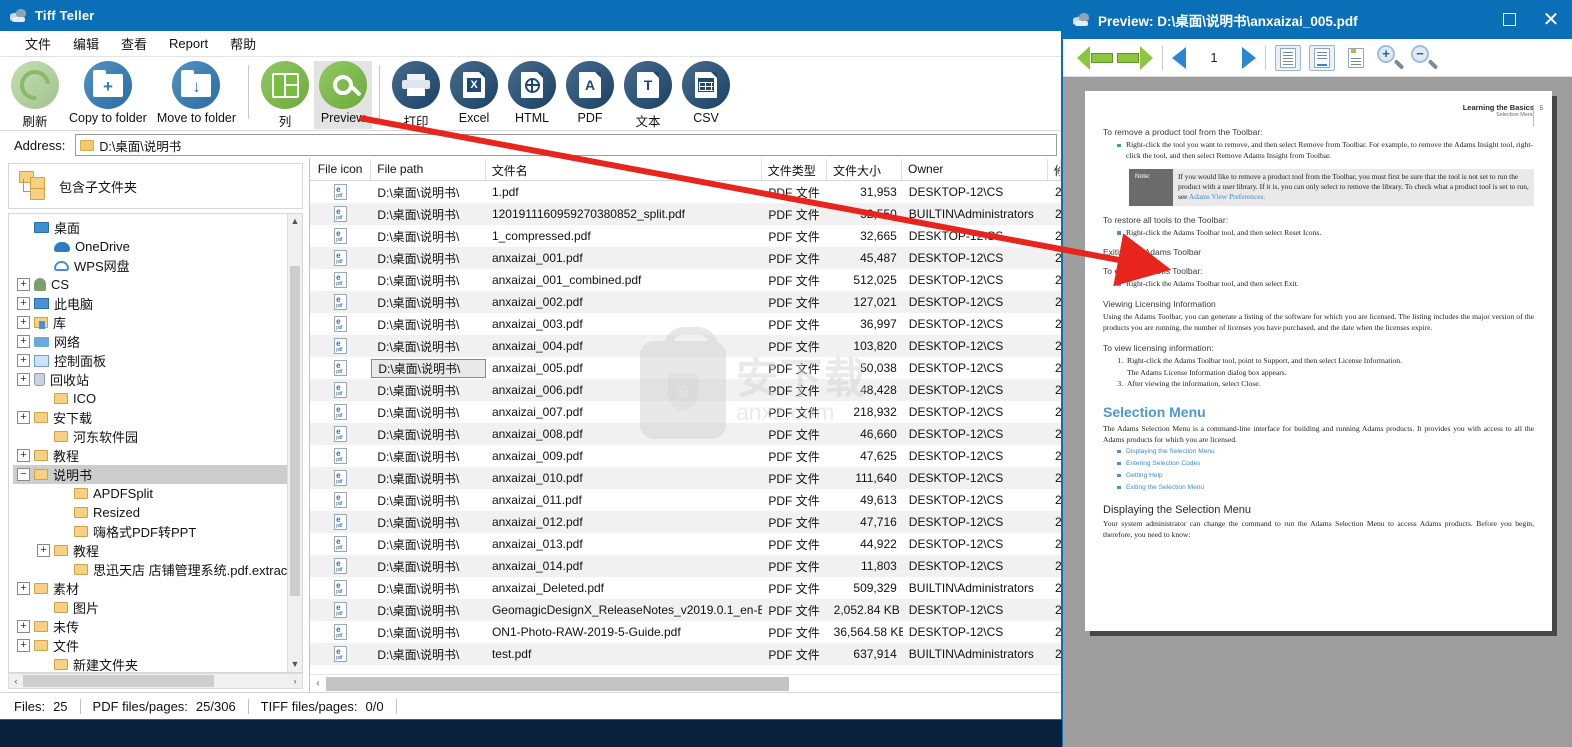 The height and width of the screenshot is (747, 1572). What do you see at coordinates (1227, 196) in the screenshot?
I see `doc-note-link: Adams View Preferences.` at bounding box center [1227, 196].